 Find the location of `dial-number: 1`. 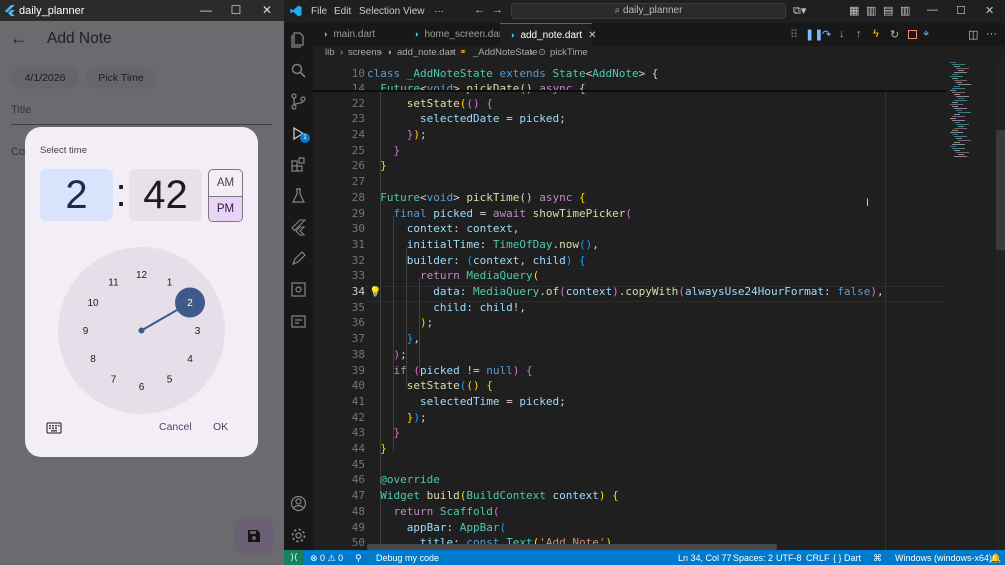

dial-number: 1 is located at coordinates (170, 283).